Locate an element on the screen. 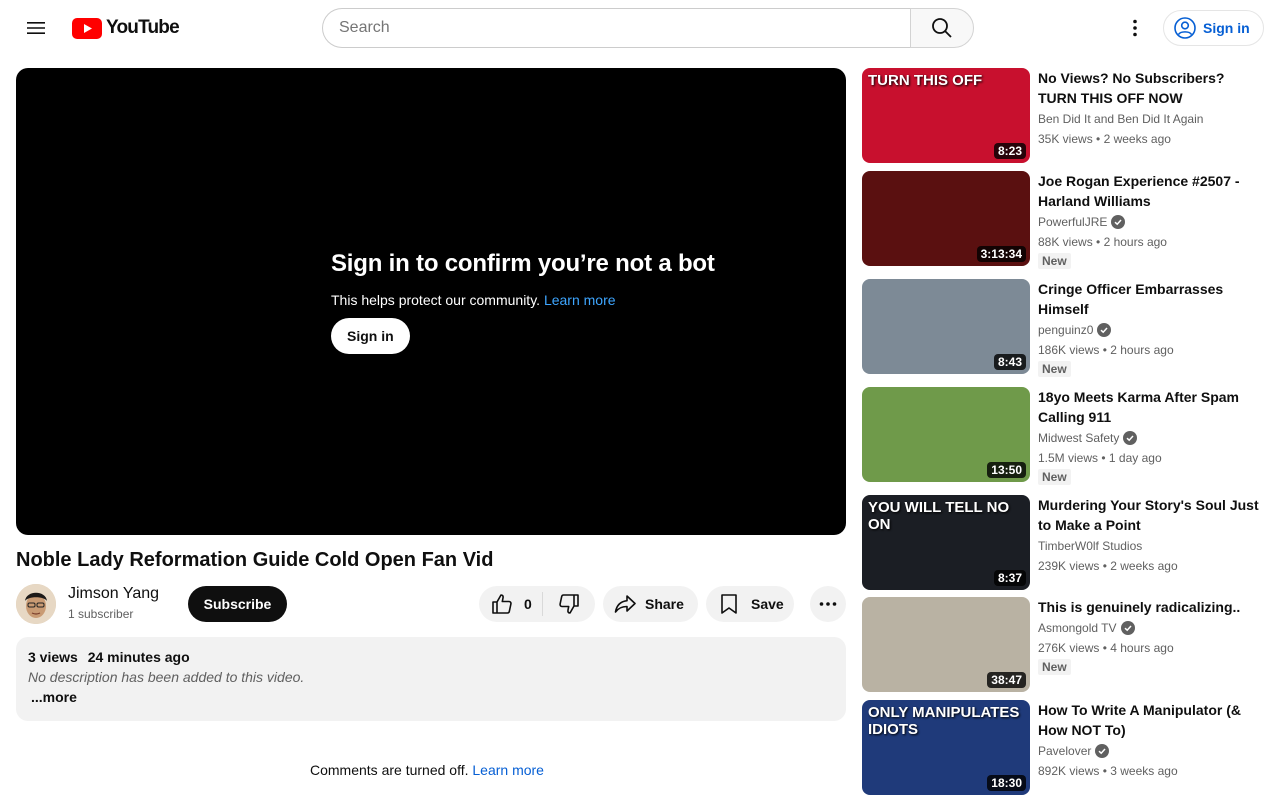 This screenshot has width=1280, height=800. recommended-video-channel: Asmongold TV is located at coordinates (1151, 628).